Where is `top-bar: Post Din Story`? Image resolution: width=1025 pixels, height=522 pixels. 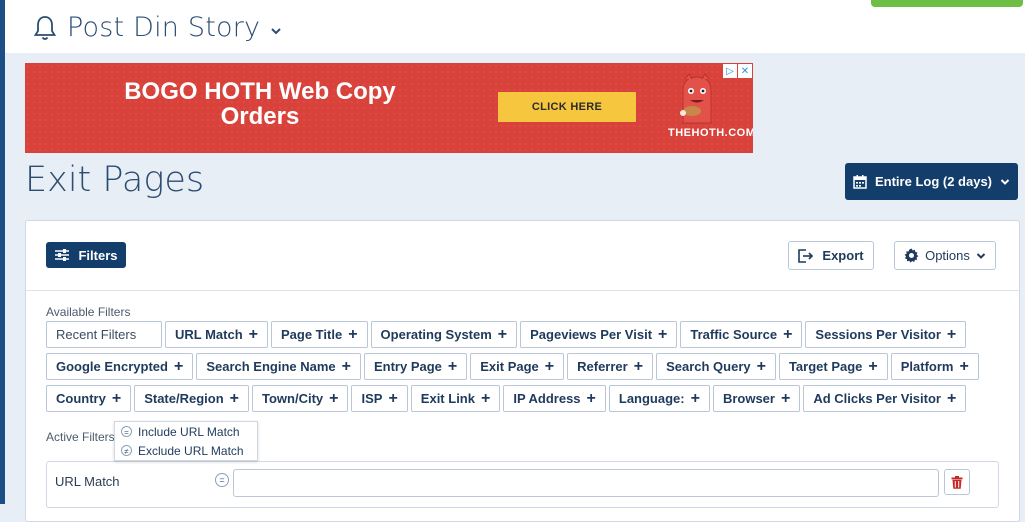 top-bar: Post Din Story is located at coordinates (515, 26).